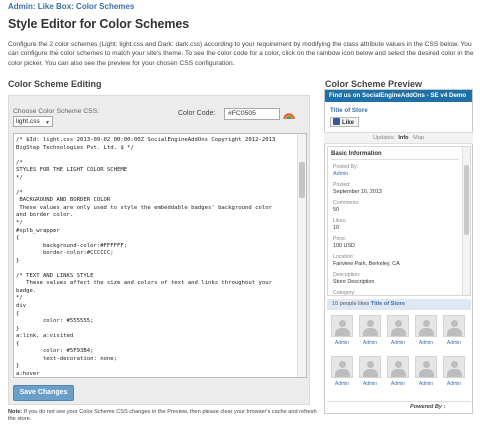 This screenshot has height=428, width=480. I want to click on editor-heading: Color Scheme Editing, so click(55, 84).